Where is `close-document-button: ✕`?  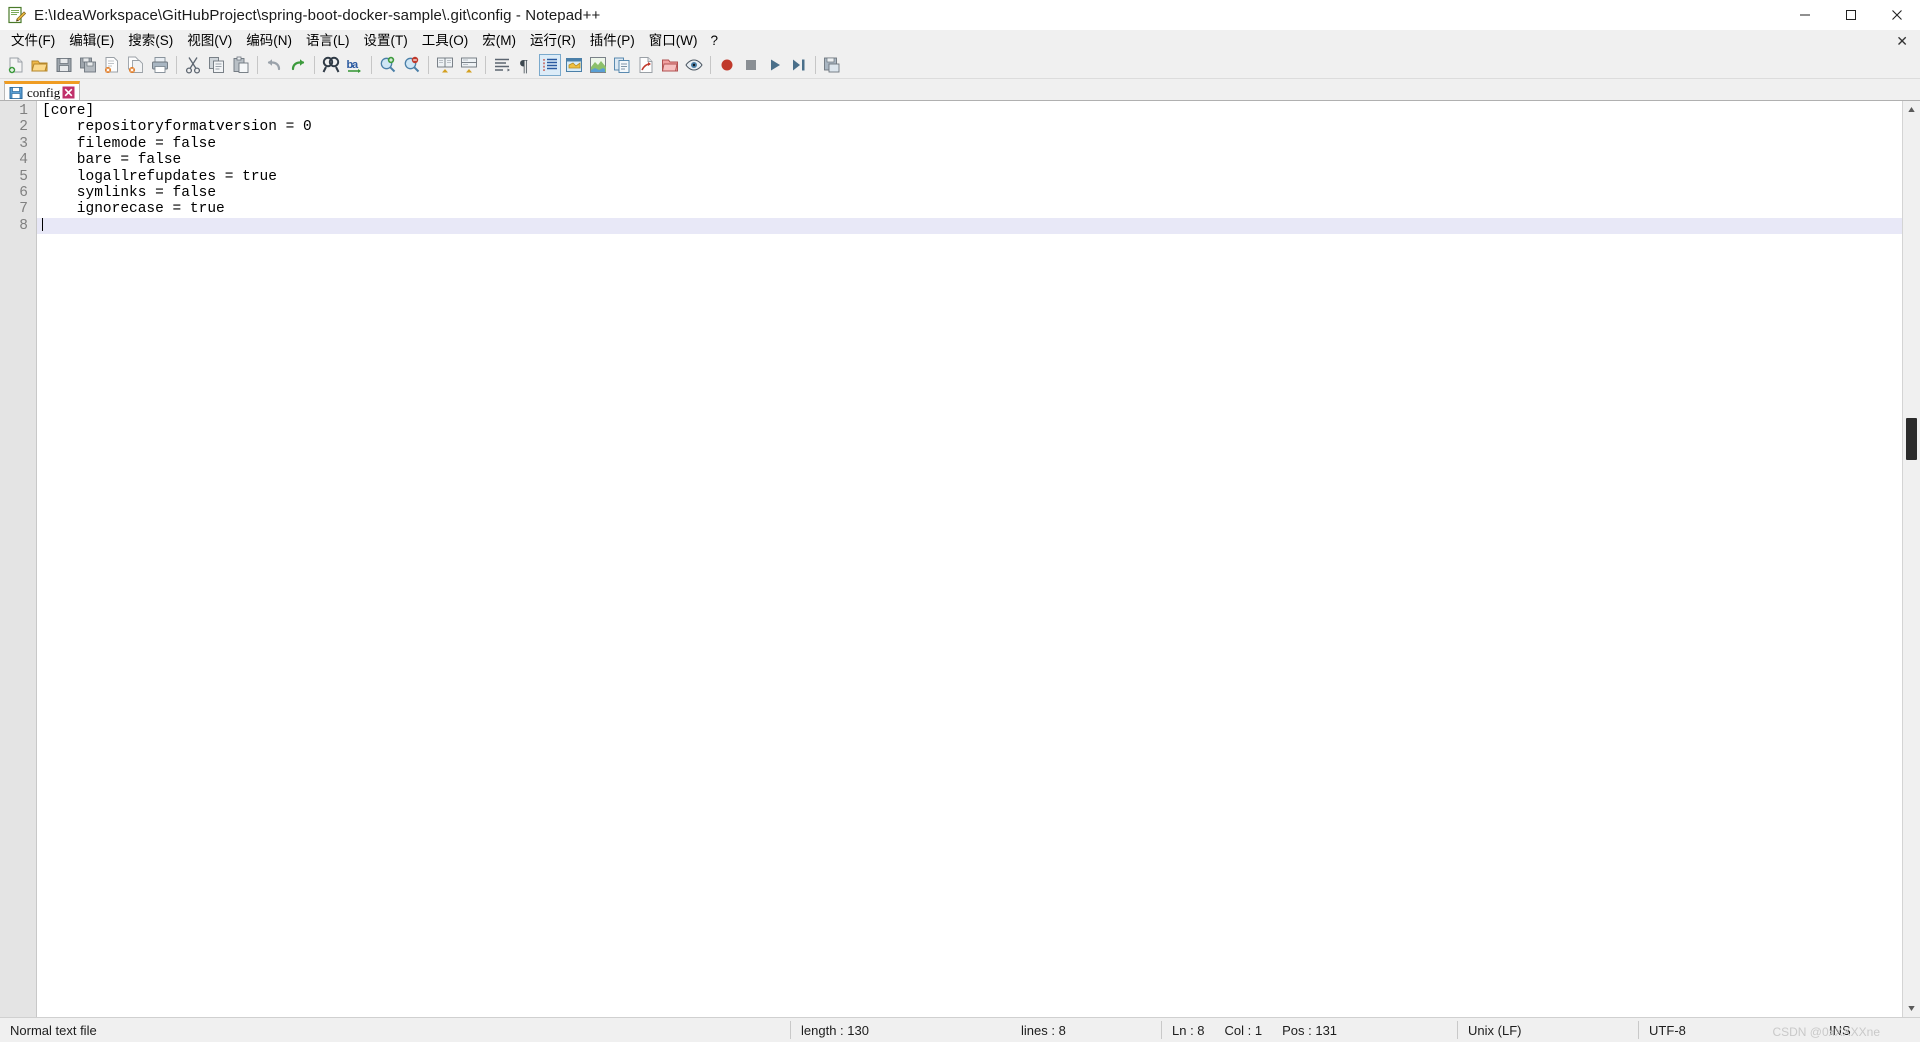 close-document-button: ✕ is located at coordinates (1902, 41).